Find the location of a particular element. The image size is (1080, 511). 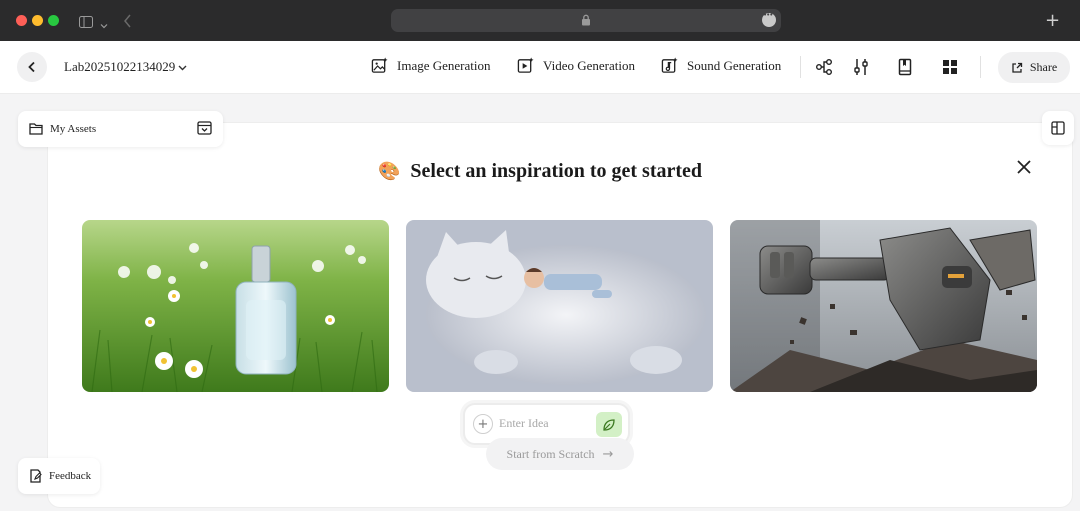

sound-sparkle-icon is located at coordinates (669, 65).